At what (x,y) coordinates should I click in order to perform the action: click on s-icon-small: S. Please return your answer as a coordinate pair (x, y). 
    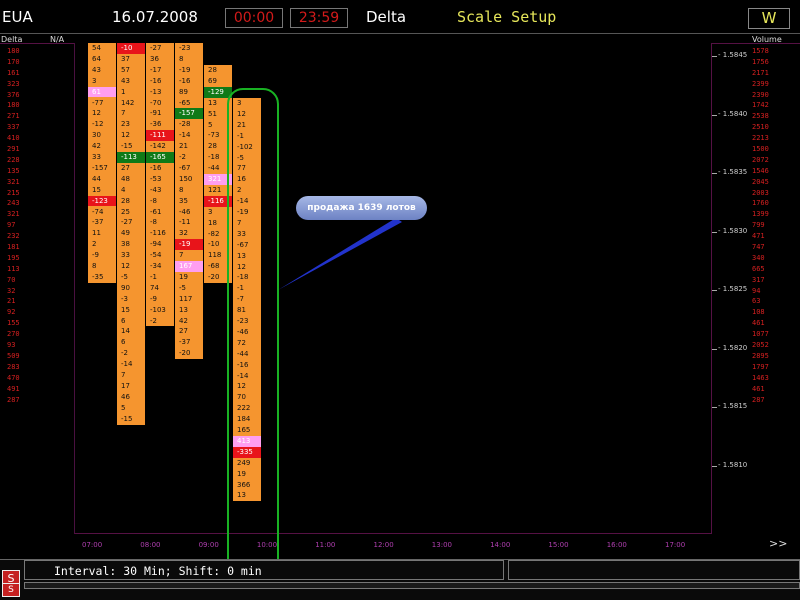
    Looking at the image, I should click on (11, 590).